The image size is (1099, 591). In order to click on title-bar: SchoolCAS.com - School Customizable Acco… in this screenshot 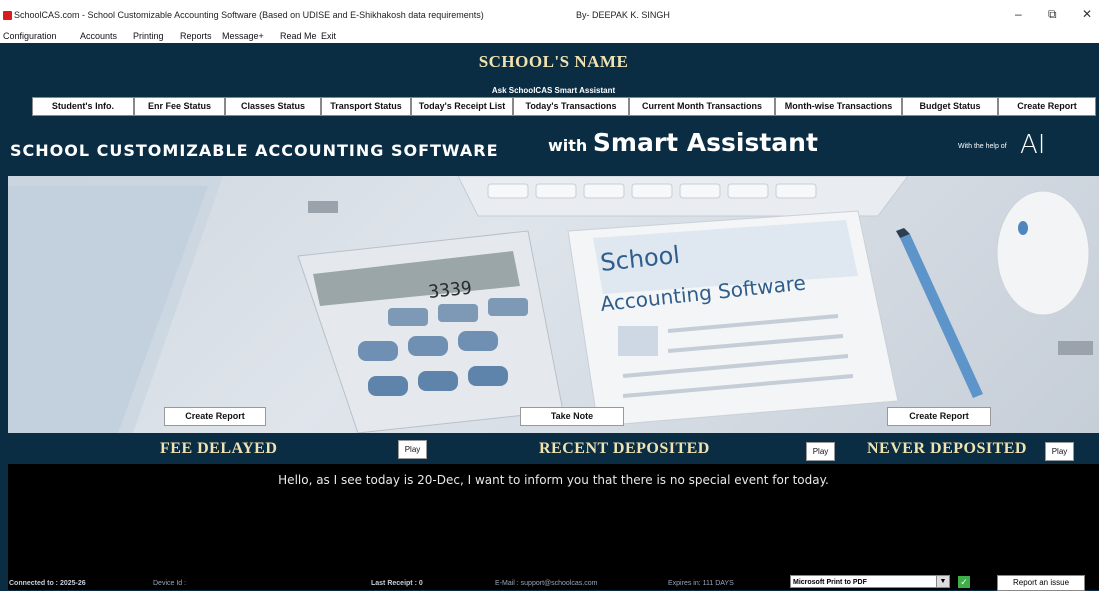, I will do `click(549, 15)`.